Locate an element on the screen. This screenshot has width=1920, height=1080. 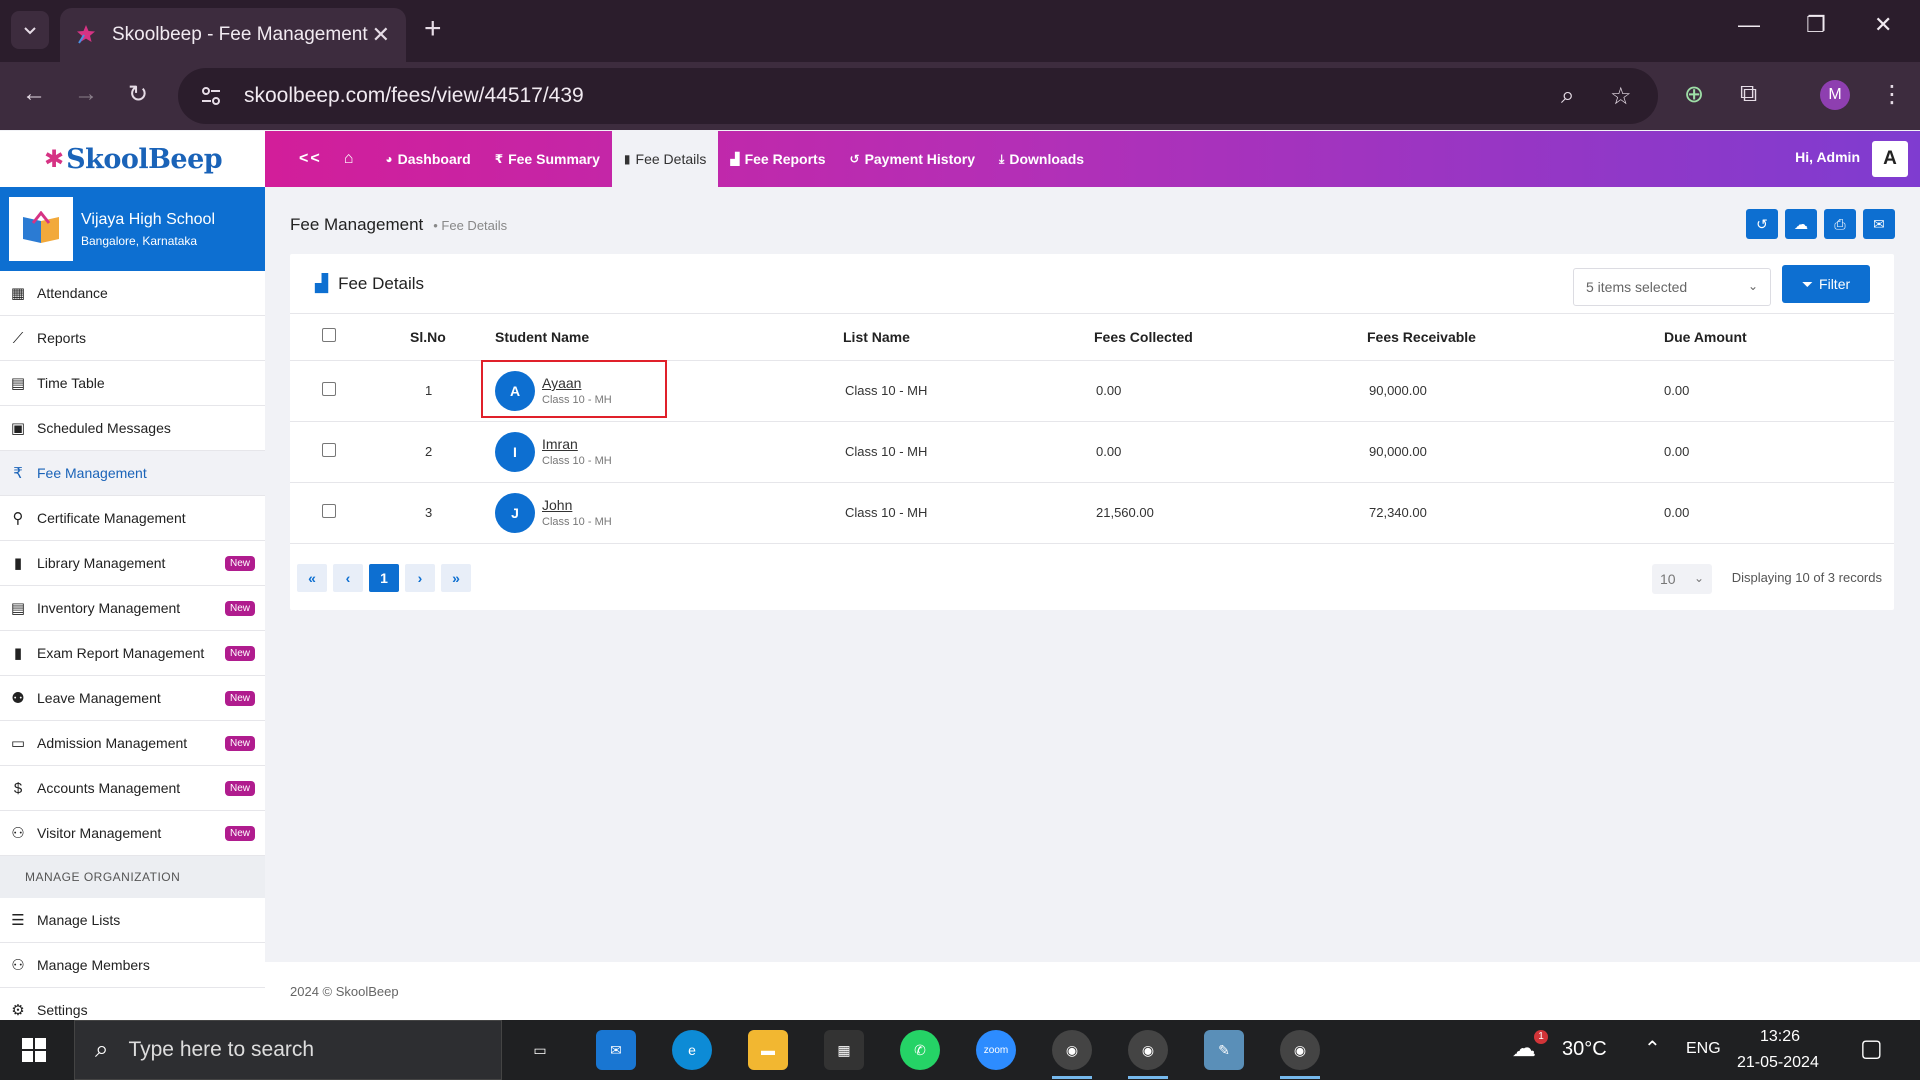
header-slno: Sl.No is located at coordinates (452, 337).